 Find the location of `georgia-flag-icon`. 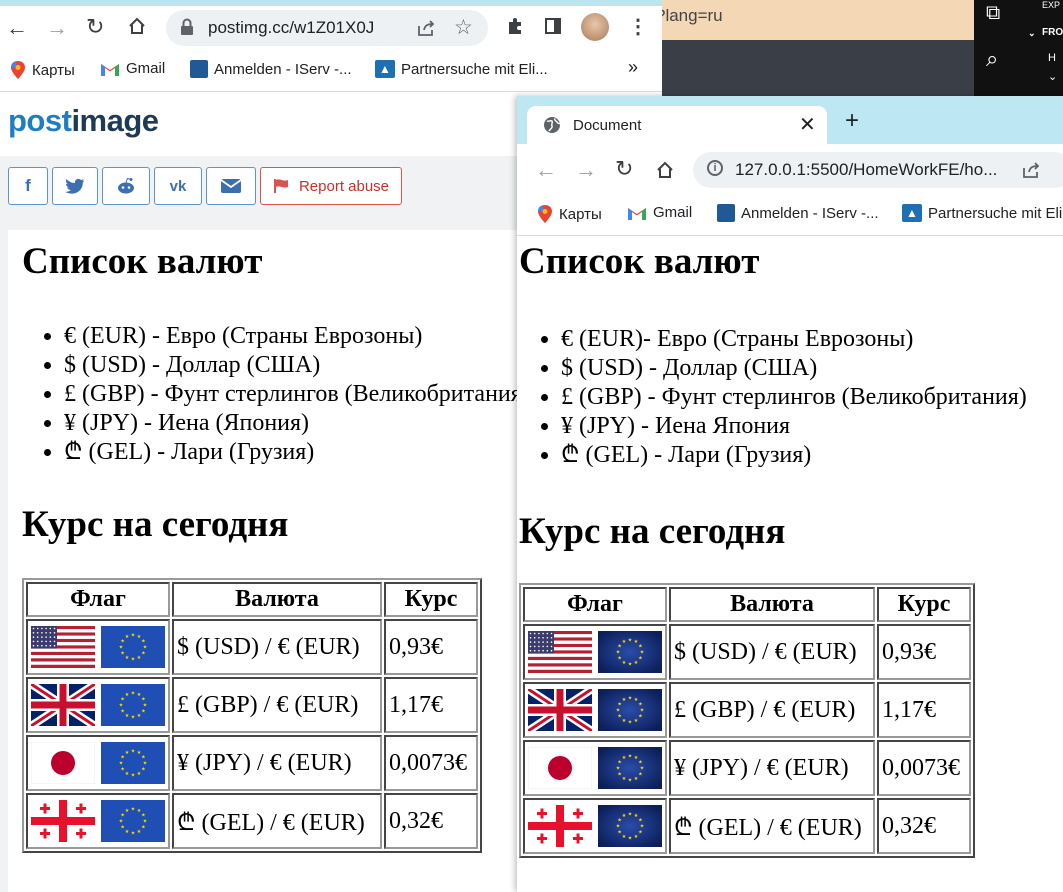

georgia-flag-icon is located at coordinates (63, 821).